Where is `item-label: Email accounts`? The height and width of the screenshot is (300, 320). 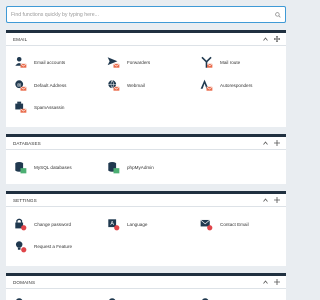 item-label: Email accounts is located at coordinates (50, 62).